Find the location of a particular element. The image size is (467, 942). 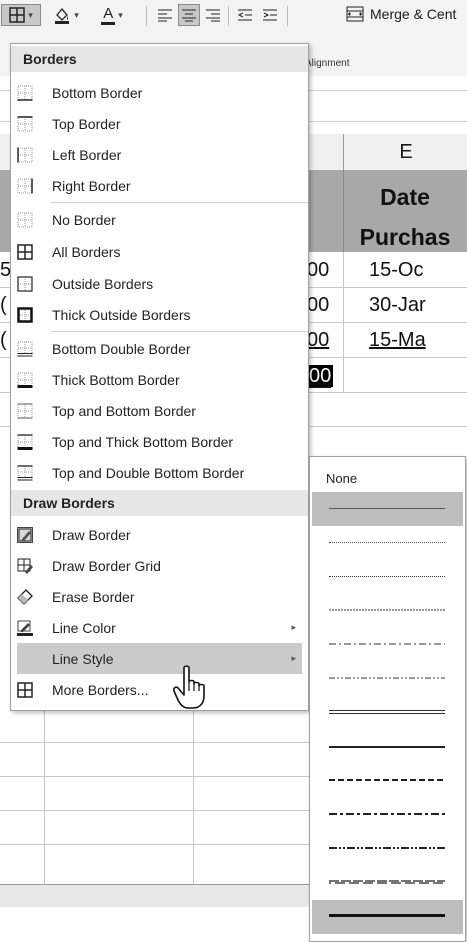

menu-item-line-color: Line Color ▸ is located at coordinates (159, 627).